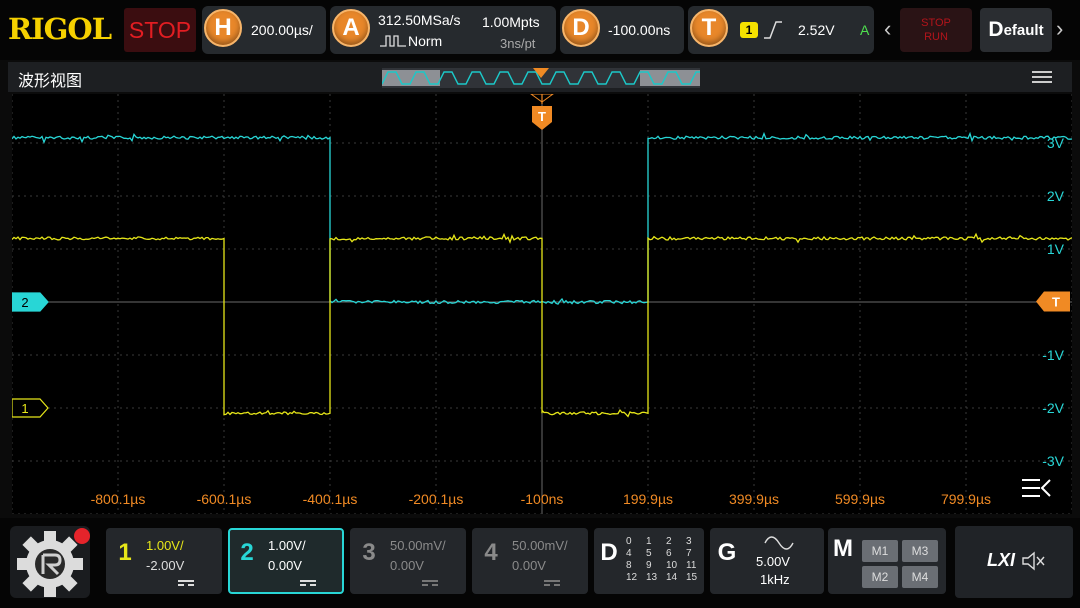 This screenshot has width=1080, height=608. I want to click on horizontal-panel: H 200.00µs/, so click(264, 30).